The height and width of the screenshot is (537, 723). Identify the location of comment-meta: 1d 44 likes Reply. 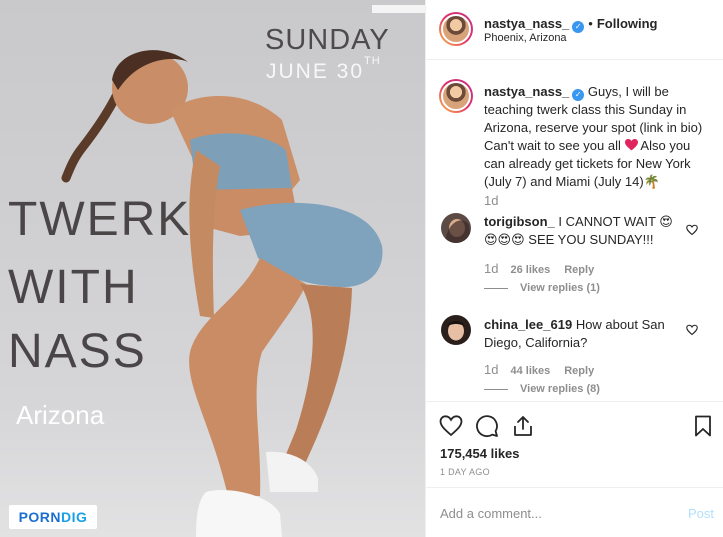
(539, 369).